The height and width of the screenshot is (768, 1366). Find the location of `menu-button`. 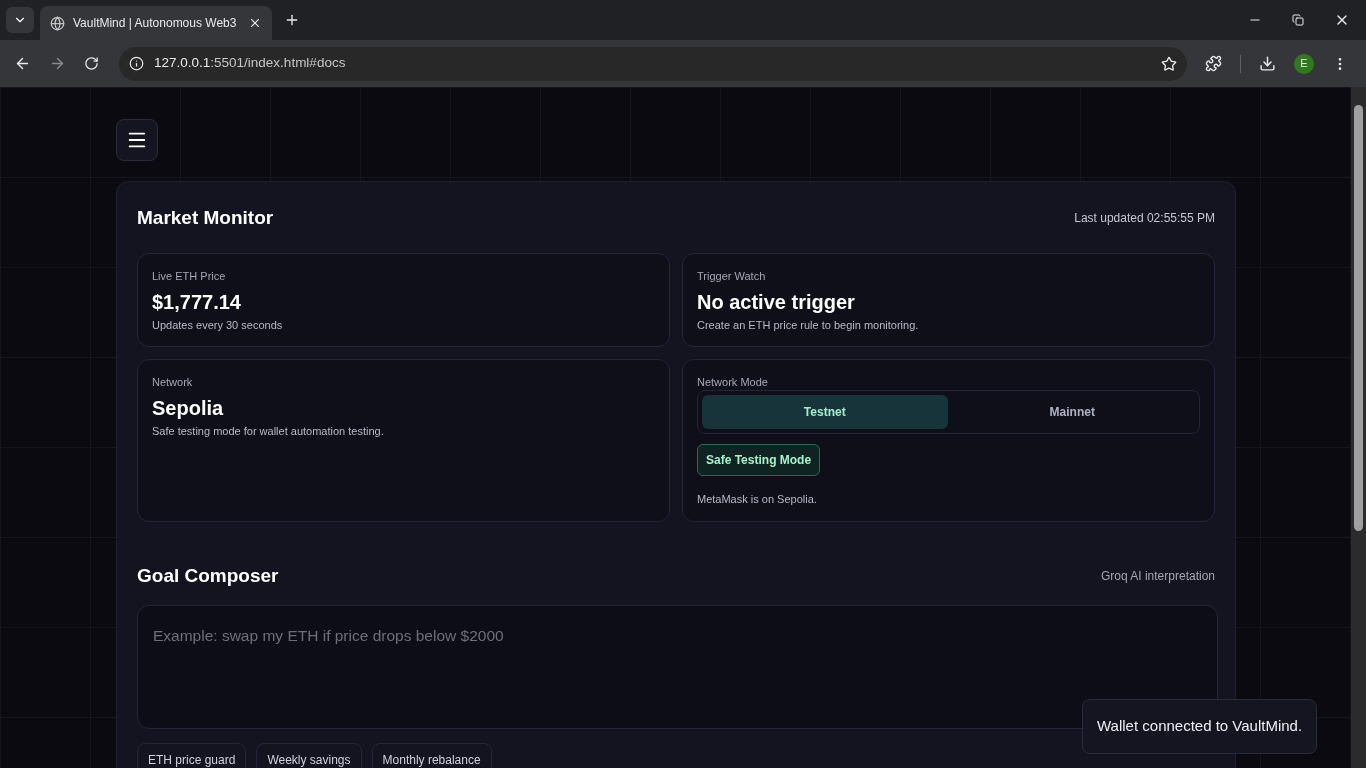

menu-button is located at coordinates (137, 140).